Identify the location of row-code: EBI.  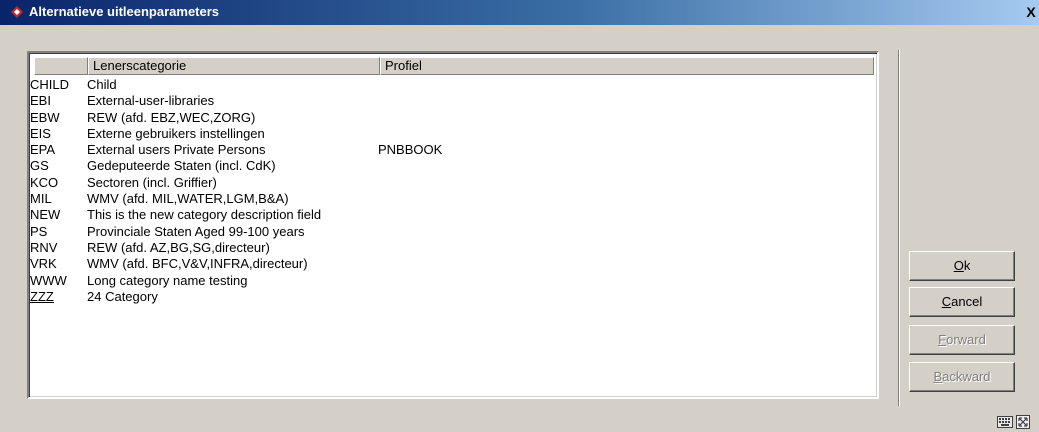
(40, 101).